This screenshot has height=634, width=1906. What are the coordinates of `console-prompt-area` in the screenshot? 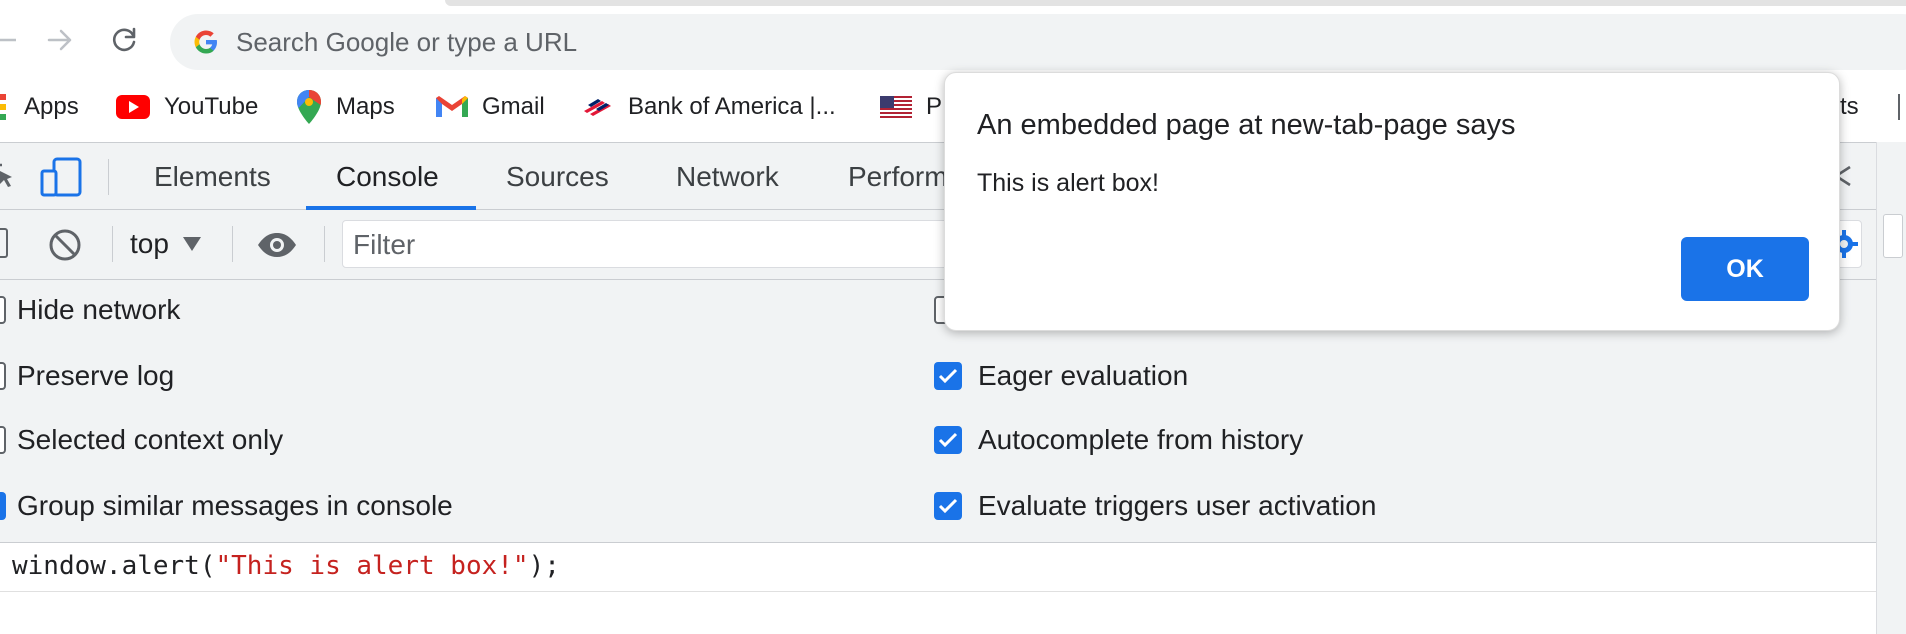 It's located at (938, 613).